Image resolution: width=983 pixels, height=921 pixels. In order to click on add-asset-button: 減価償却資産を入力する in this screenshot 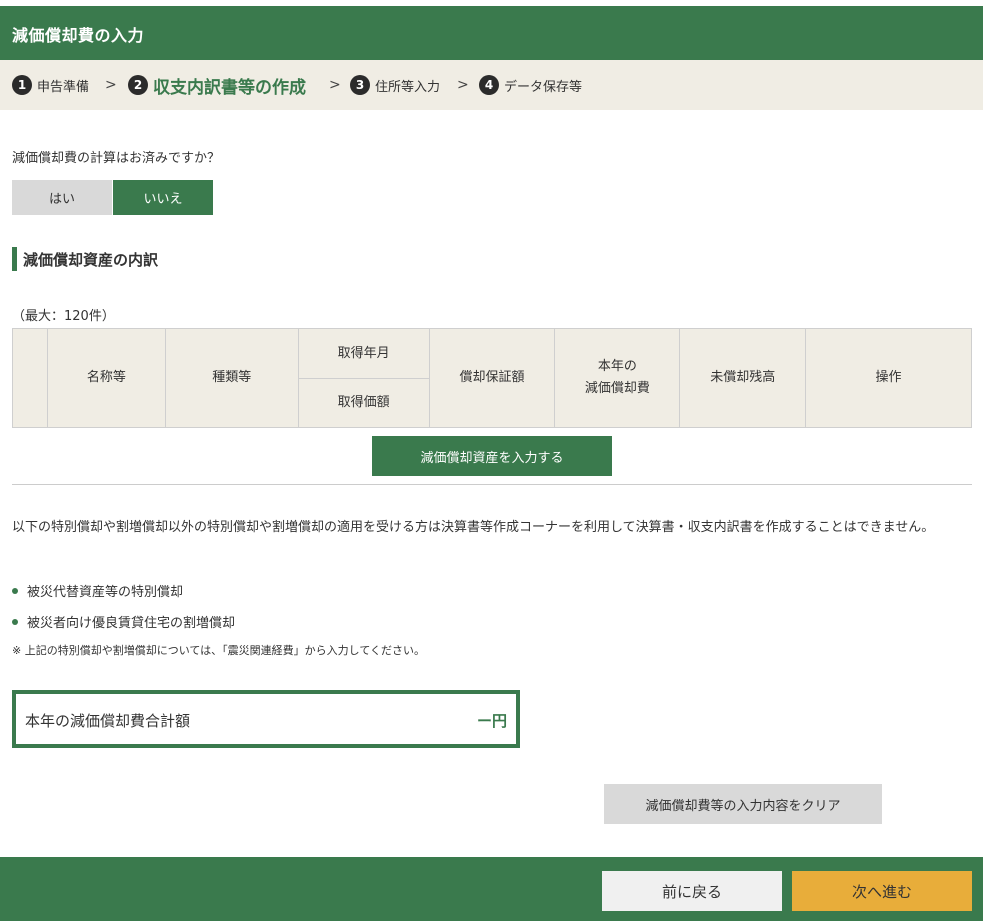, I will do `click(492, 456)`.